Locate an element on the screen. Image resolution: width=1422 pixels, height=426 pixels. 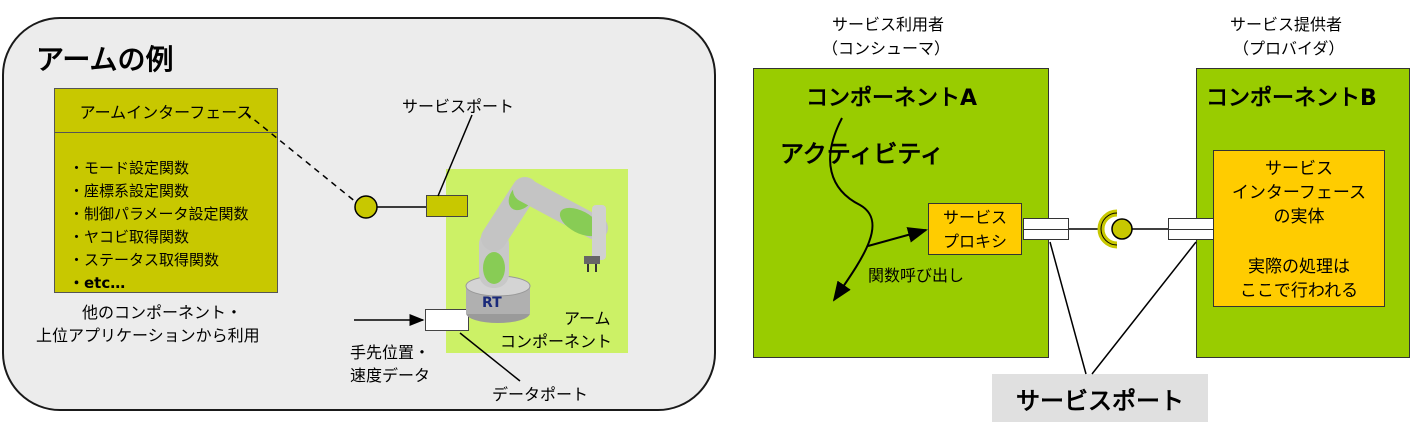
rt-logo: RT is located at coordinates (492, 303).